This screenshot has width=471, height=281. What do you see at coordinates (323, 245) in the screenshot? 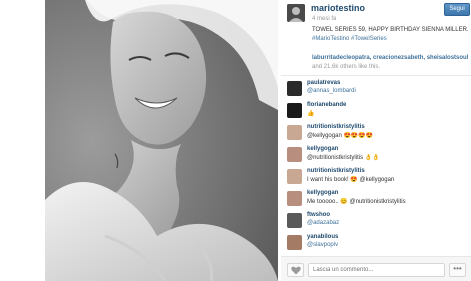
I see `comment-text: @slavpopiv` at bounding box center [323, 245].